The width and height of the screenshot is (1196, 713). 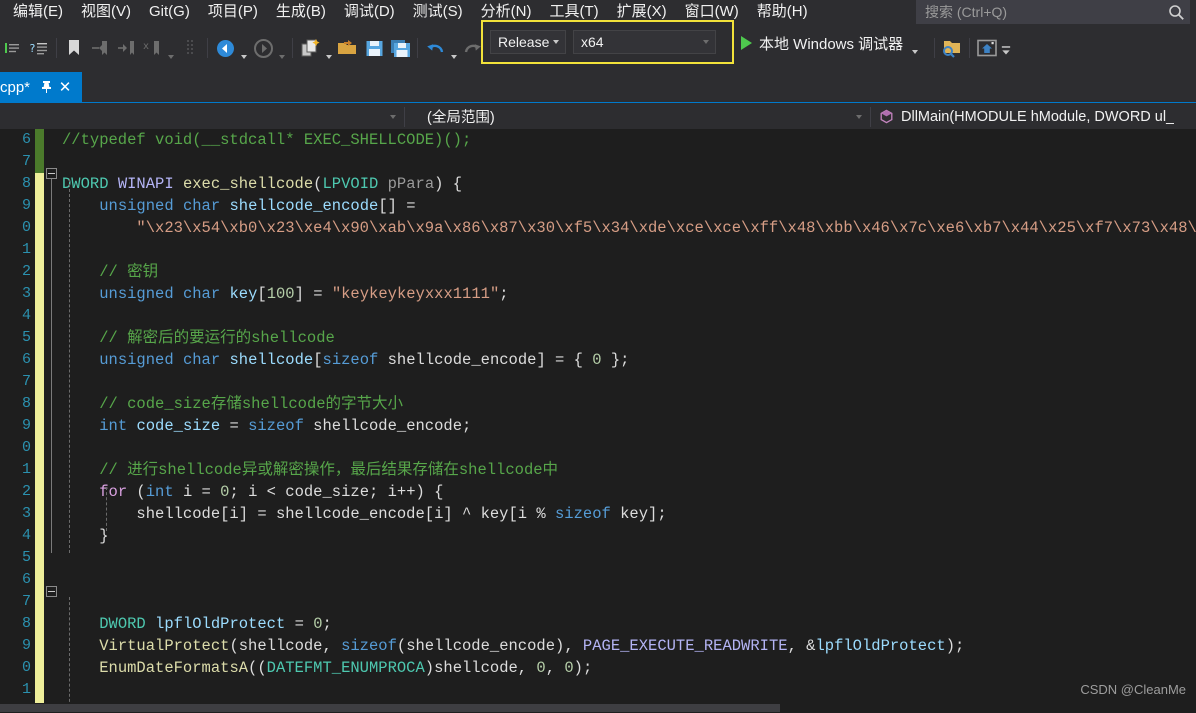 What do you see at coordinates (164, 646) in the screenshot?
I see `code-token: VirtualProtect` at bounding box center [164, 646].